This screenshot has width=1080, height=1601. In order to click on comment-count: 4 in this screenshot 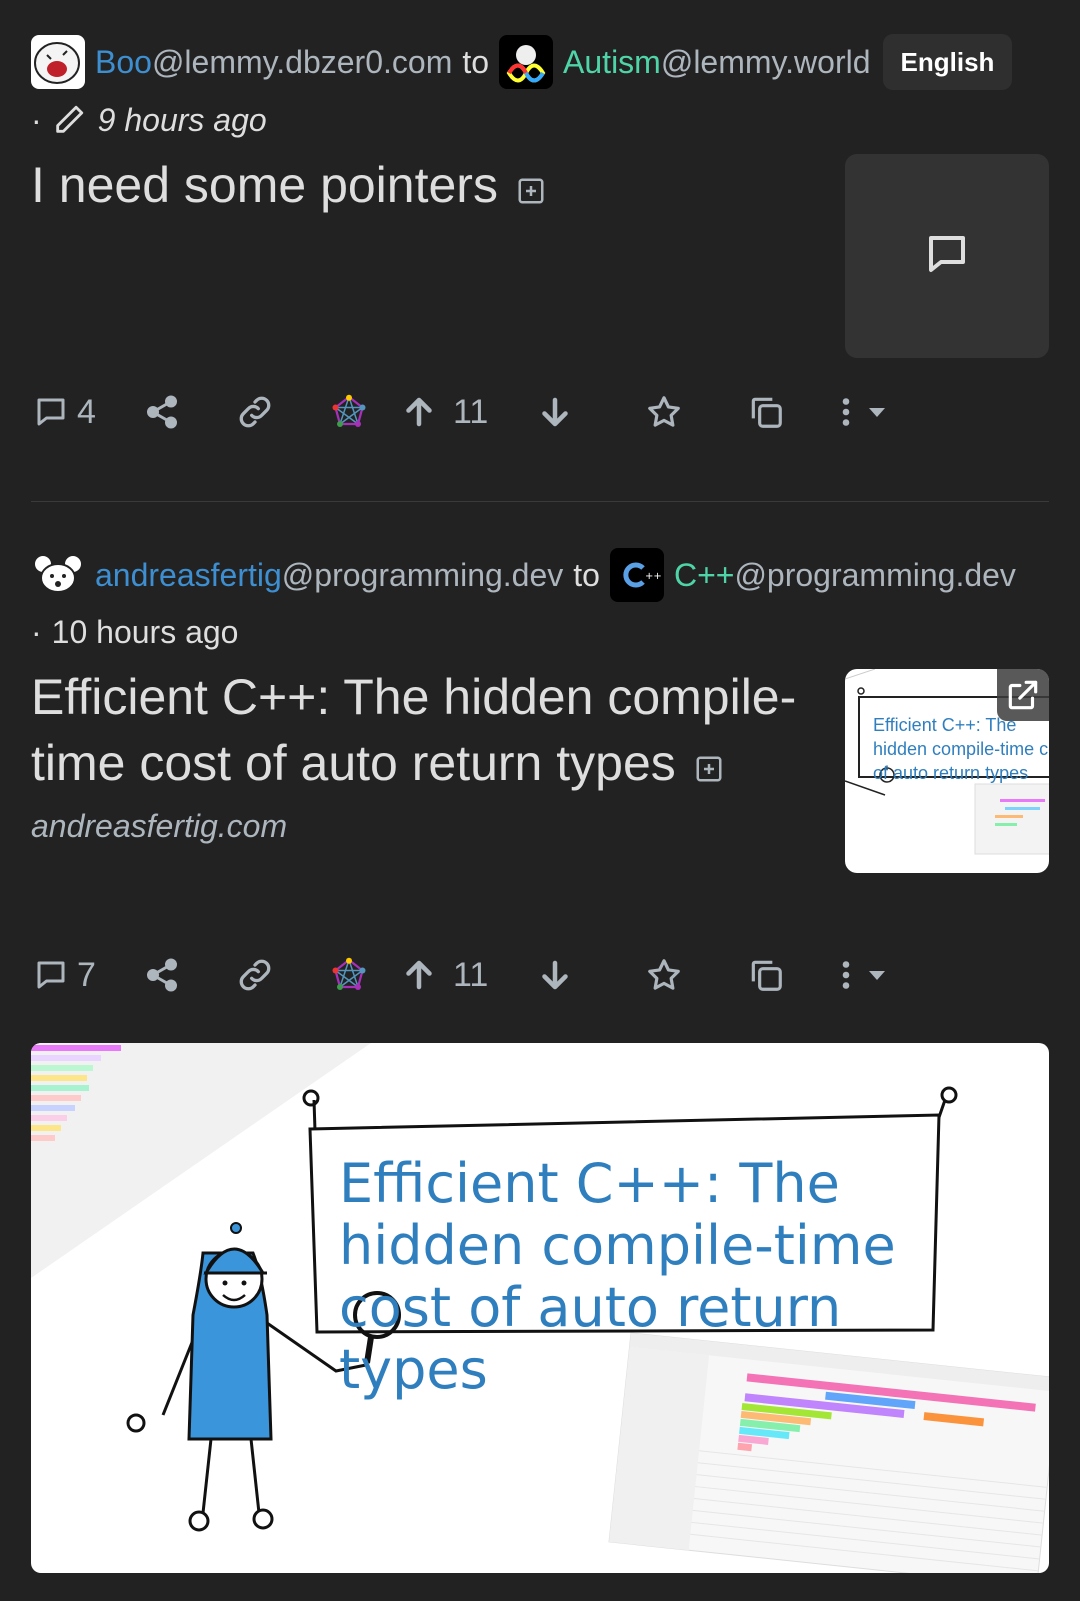, I will do `click(86, 411)`.